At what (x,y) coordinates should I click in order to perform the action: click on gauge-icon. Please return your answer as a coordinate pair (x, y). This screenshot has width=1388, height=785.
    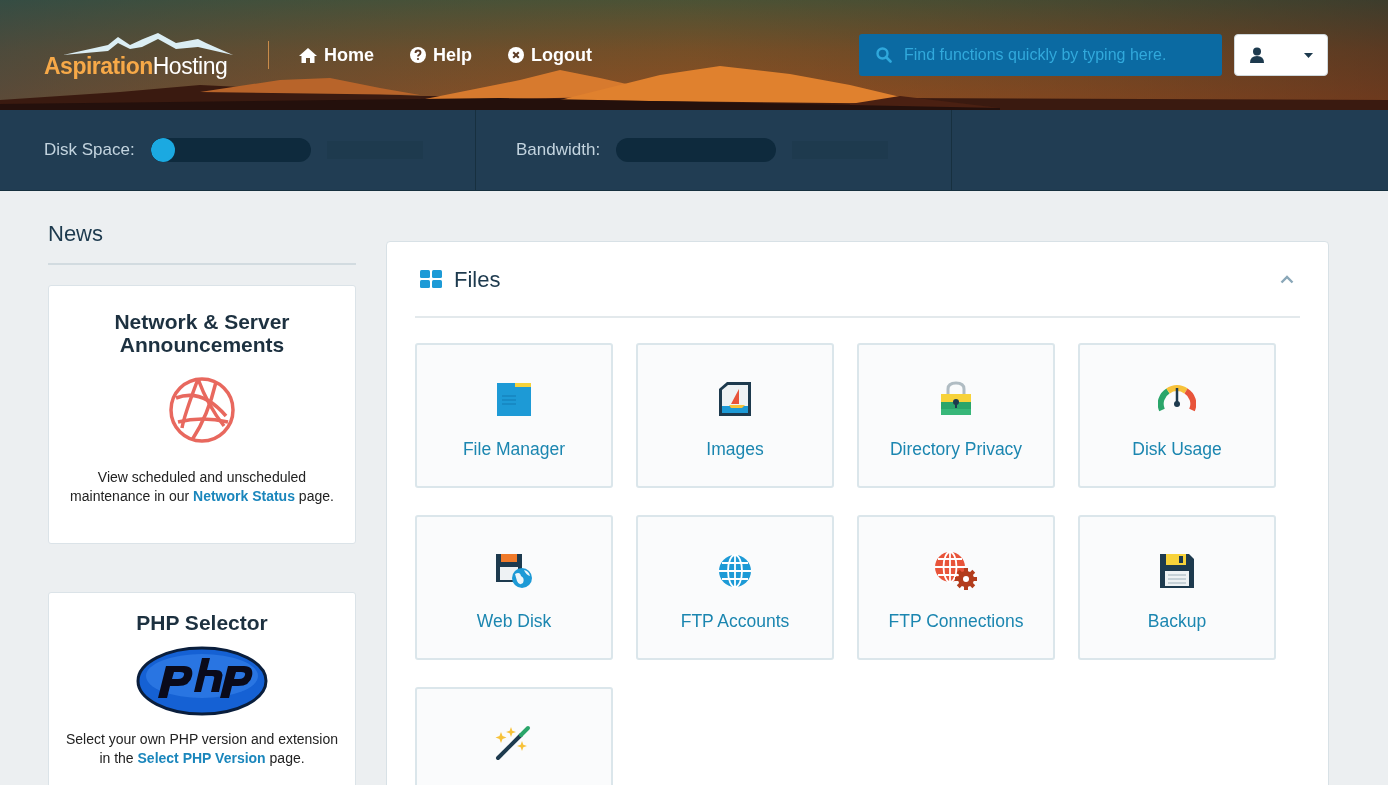
    Looking at the image, I should click on (1177, 399).